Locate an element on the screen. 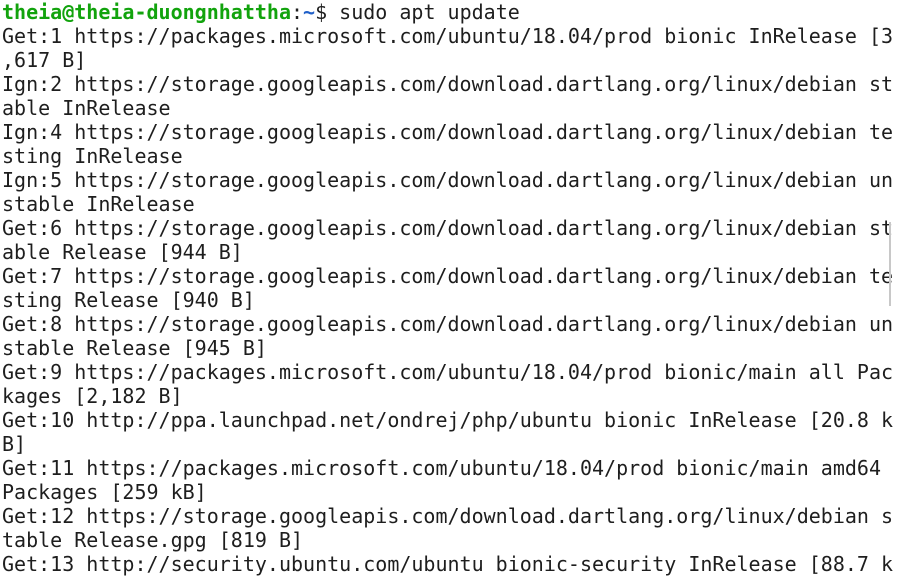  output-line: able InRelease is located at coordinates (86, 108).